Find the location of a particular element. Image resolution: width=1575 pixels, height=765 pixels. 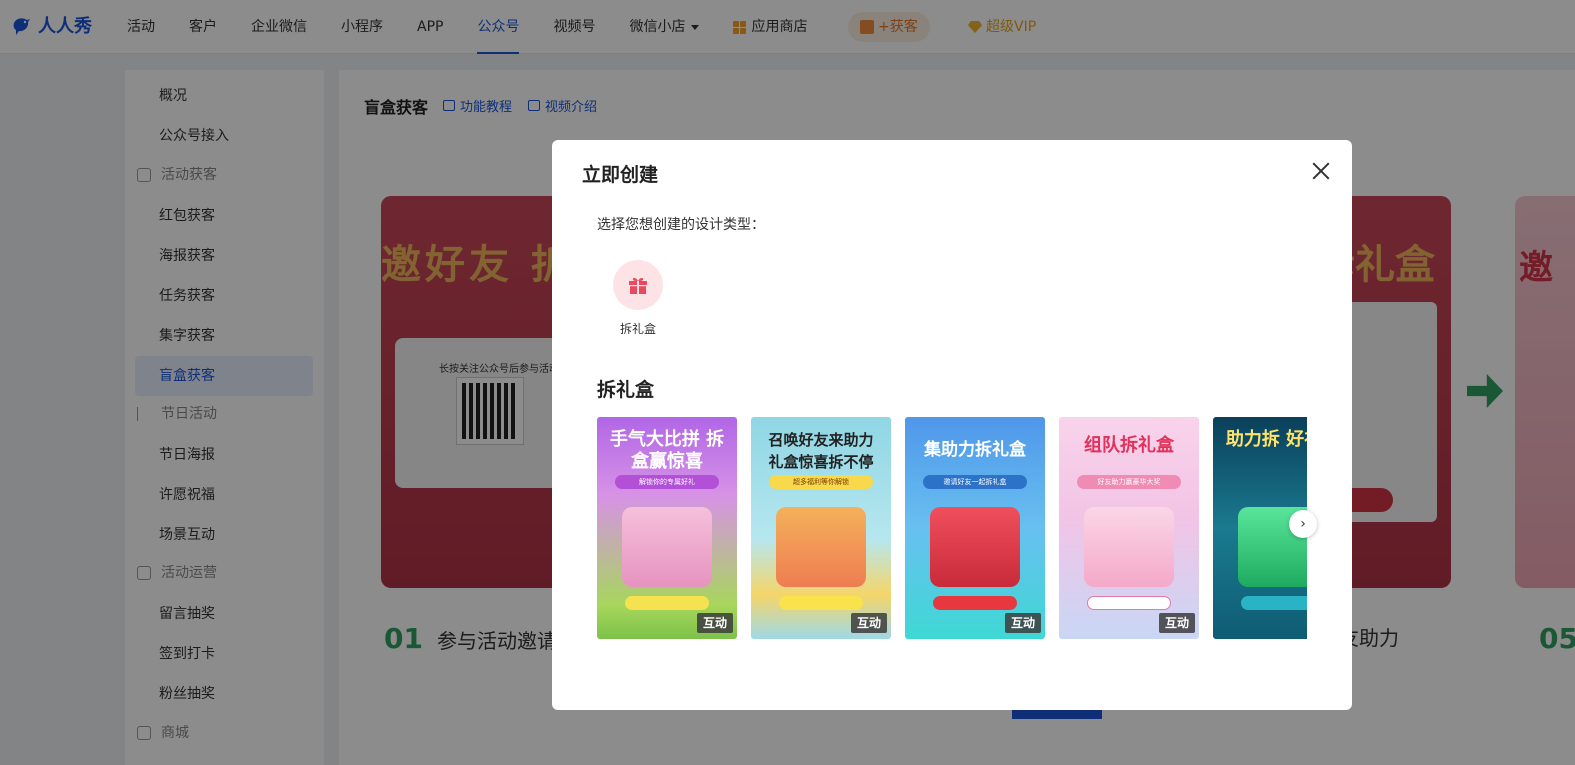

template-subtitle: 好友助力赢豪华大奖 is located at coordinates (1129, 482).